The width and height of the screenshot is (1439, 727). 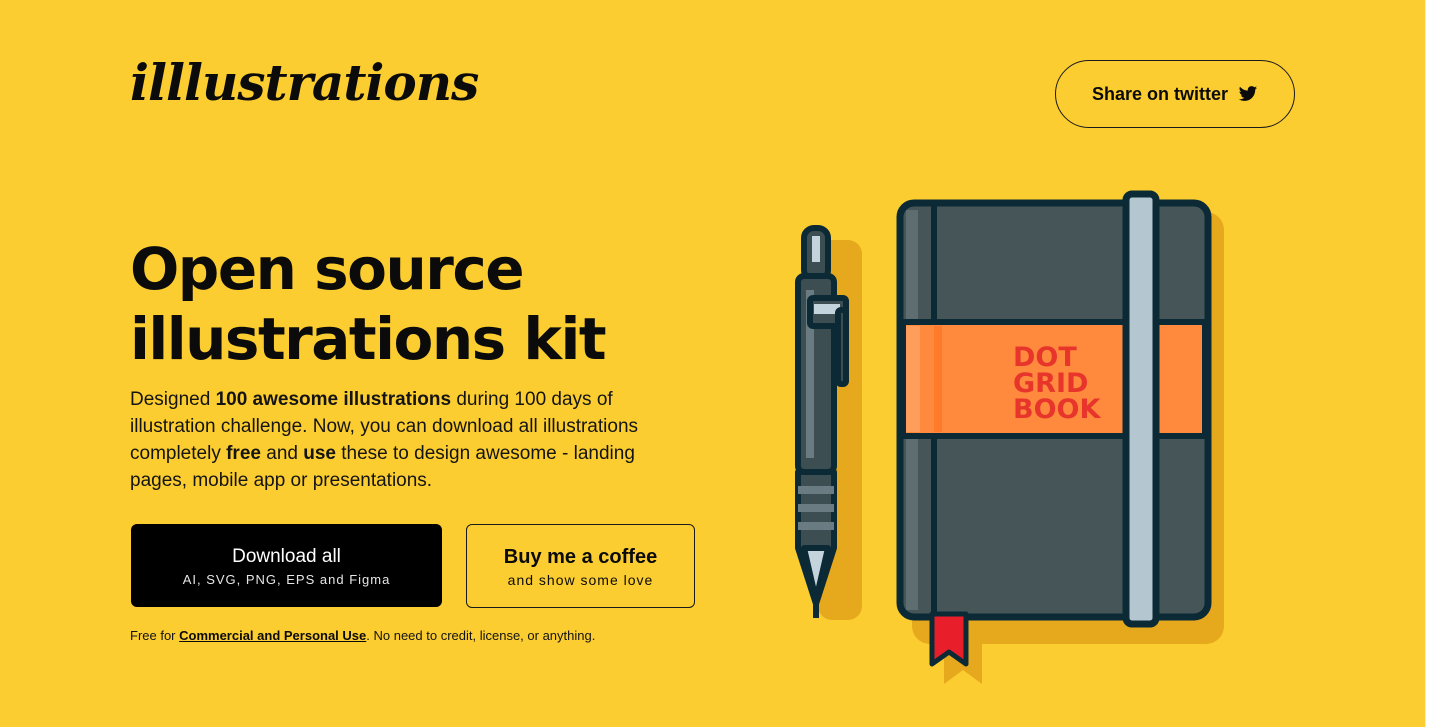 I want to click on share-on-twitter-button: Share on twitter, so click(x=1175, y=94).